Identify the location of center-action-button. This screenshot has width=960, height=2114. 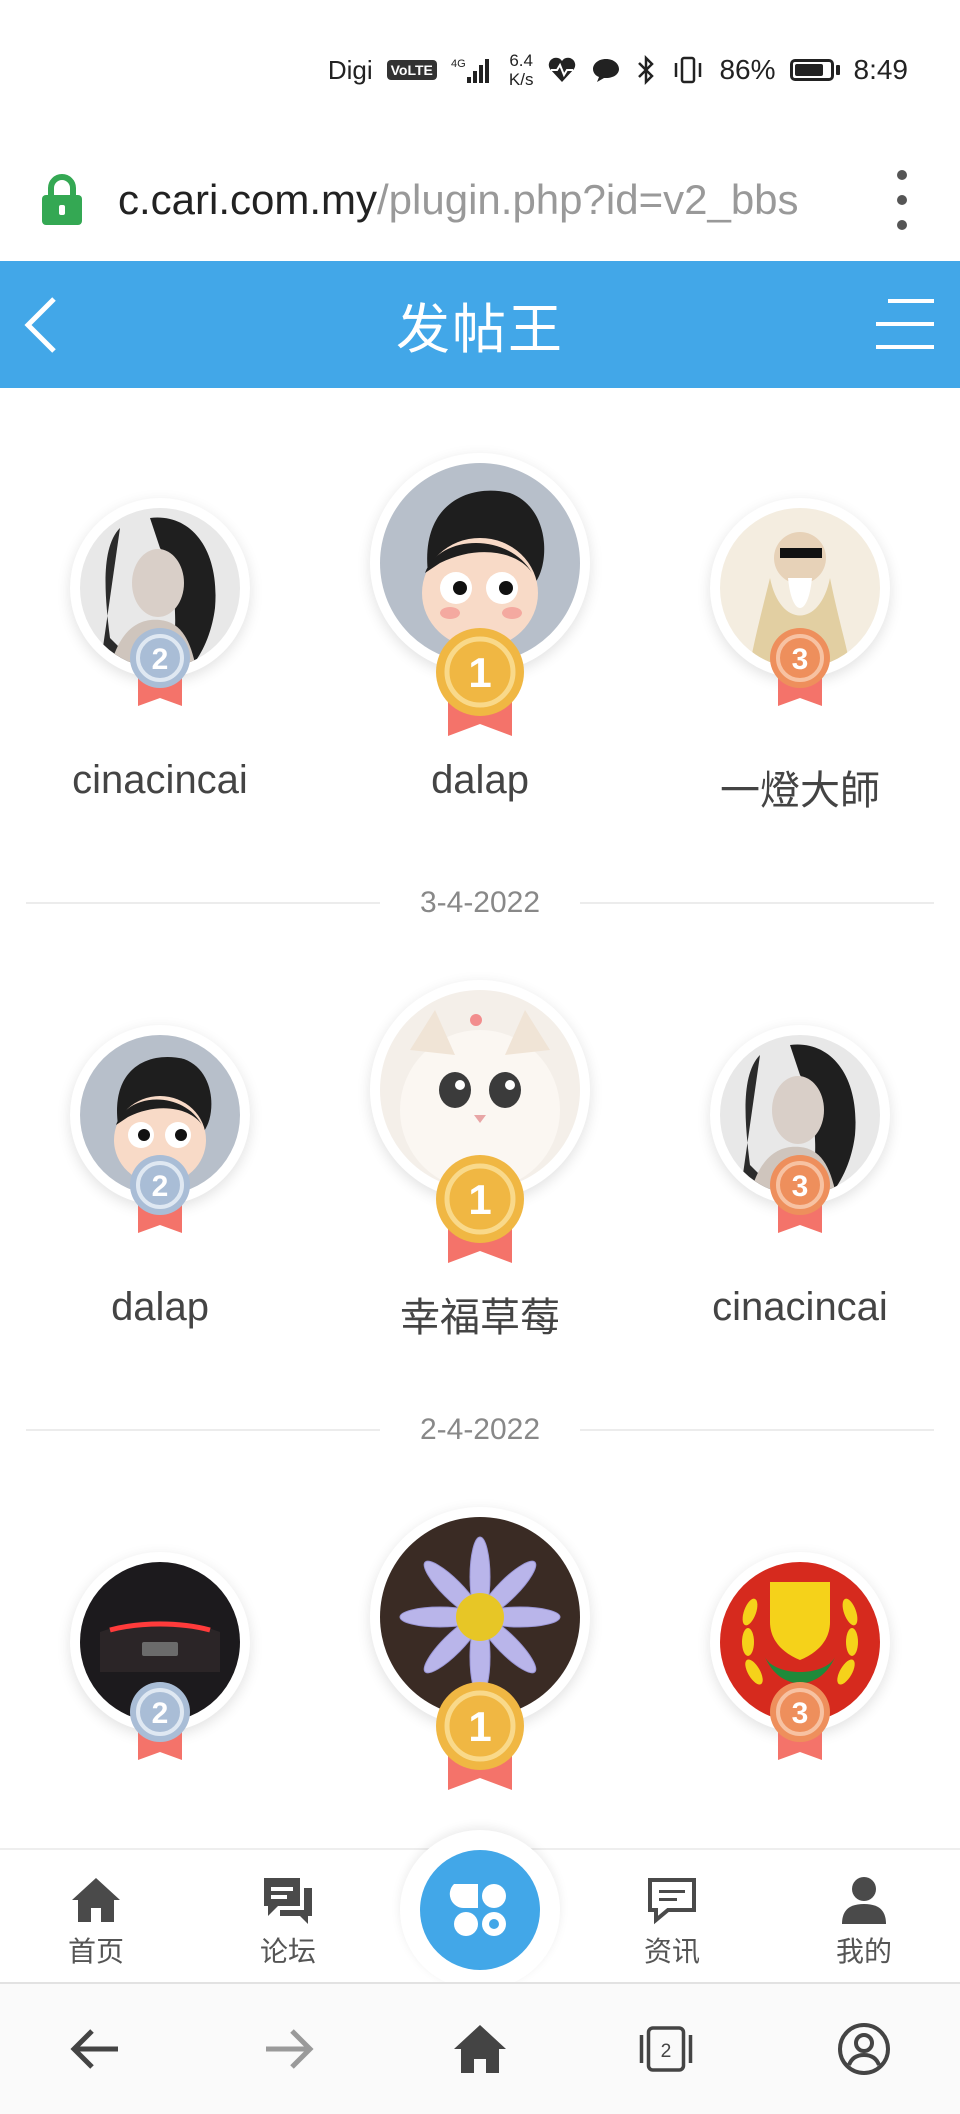
(480, 1910).